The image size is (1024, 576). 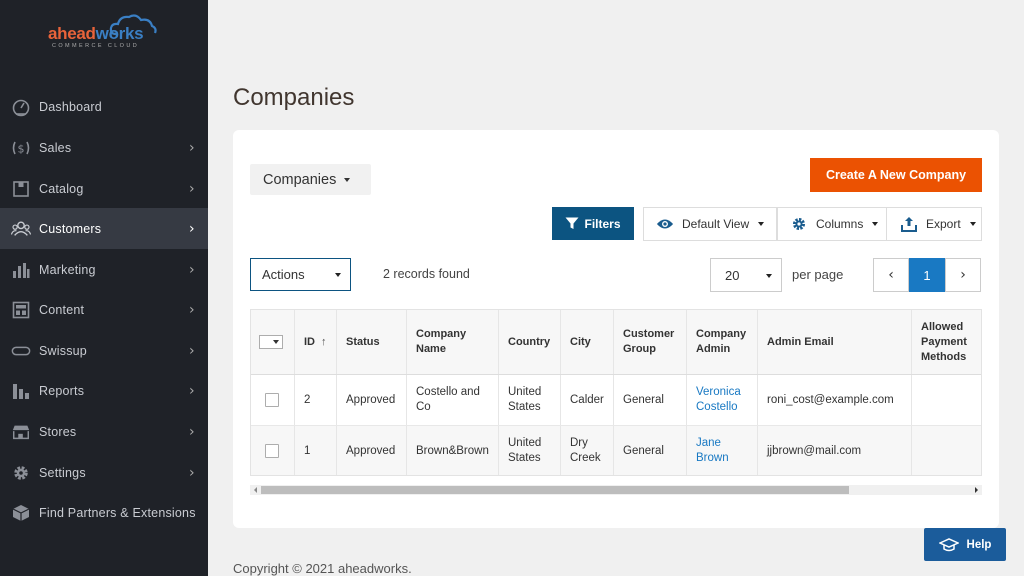 What do you see at coordinates (649, 342) in the screenshot?
I see `column-header-customer-group: Customer Group` at bounding box center [649, 342].